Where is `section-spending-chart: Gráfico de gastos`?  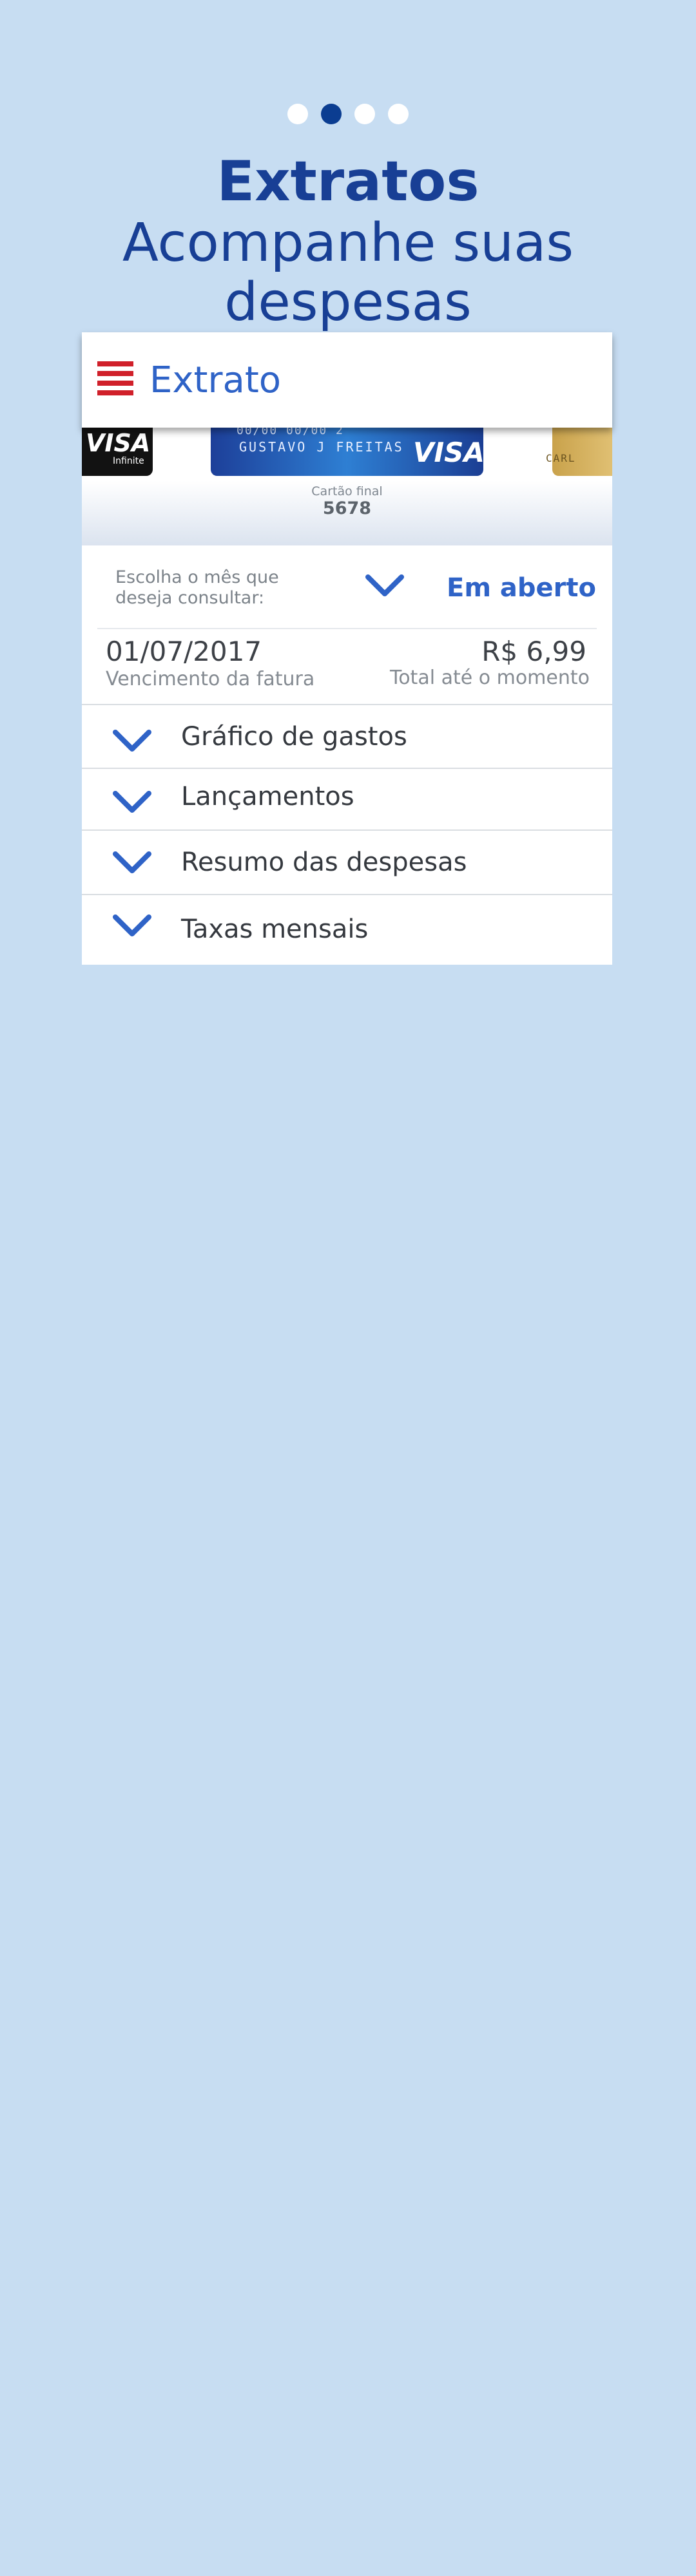 section-spending-chart: Gráfico de gastos is located at coordinates (347, 737).